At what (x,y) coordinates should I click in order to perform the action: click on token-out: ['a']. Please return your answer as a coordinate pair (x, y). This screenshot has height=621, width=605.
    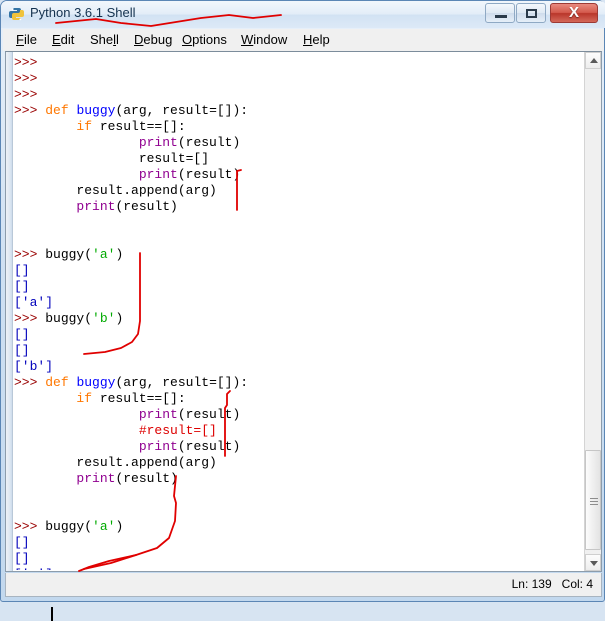
    Looking at the image, I should click on (33, 568).